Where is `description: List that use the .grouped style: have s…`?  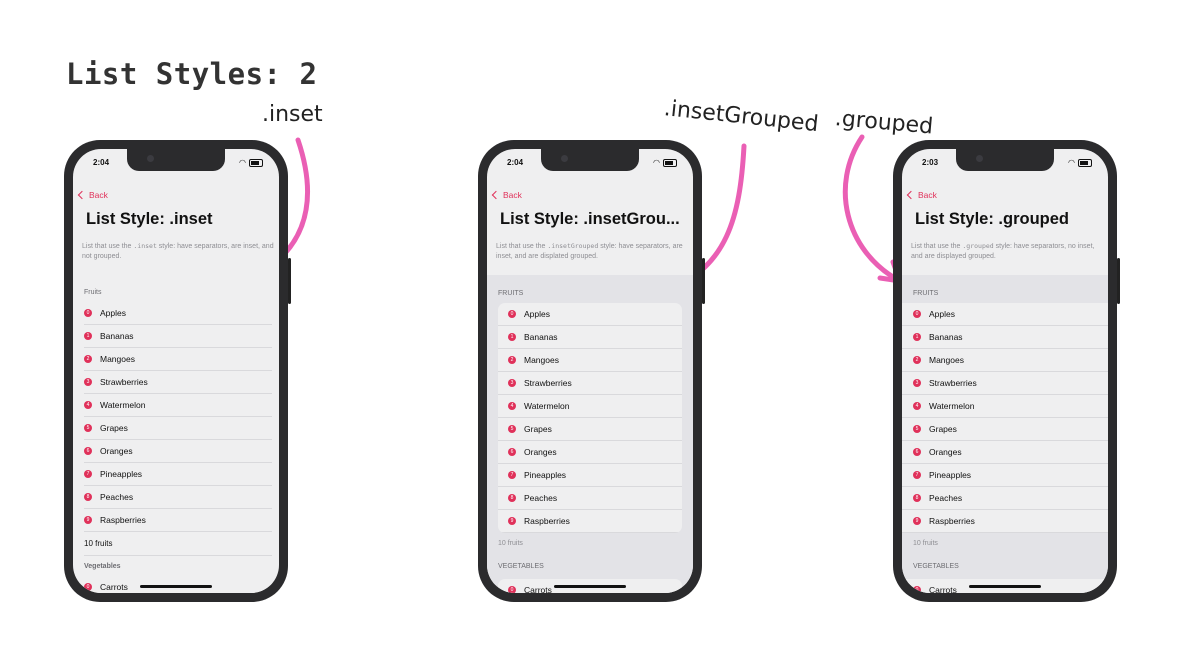
description: List that use the .grouped style: have s… is located at coordinates (1003, 251).